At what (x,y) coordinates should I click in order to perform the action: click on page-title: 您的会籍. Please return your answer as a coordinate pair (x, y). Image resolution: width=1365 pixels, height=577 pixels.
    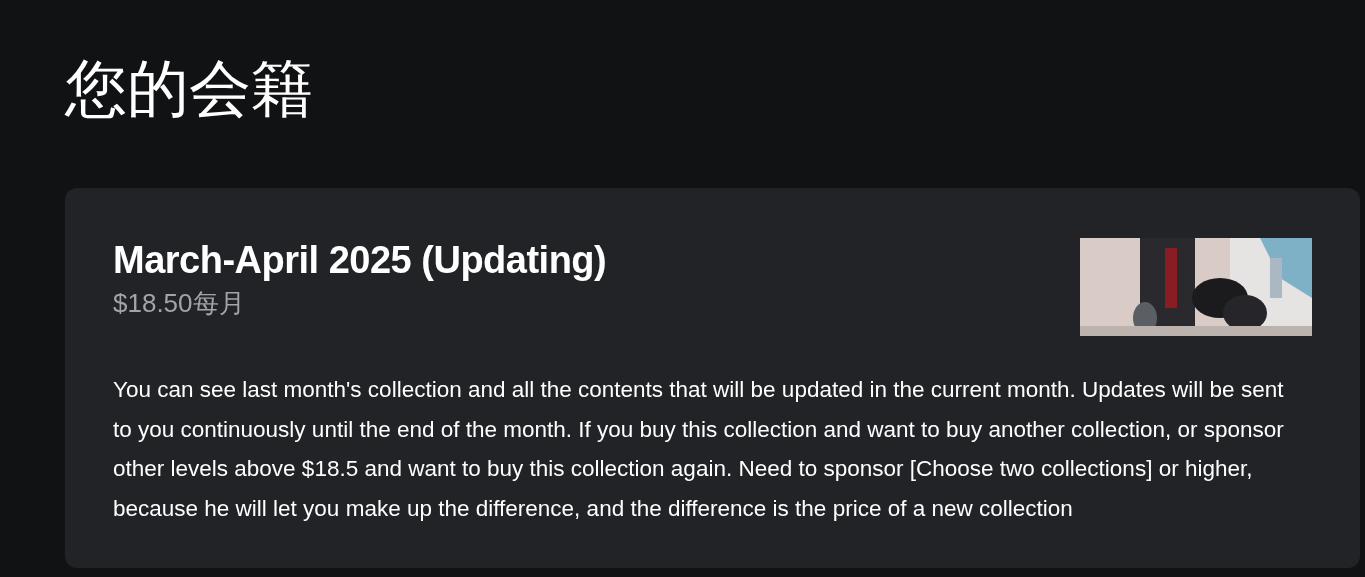
    Looking at the image, I should click on (189, 89).